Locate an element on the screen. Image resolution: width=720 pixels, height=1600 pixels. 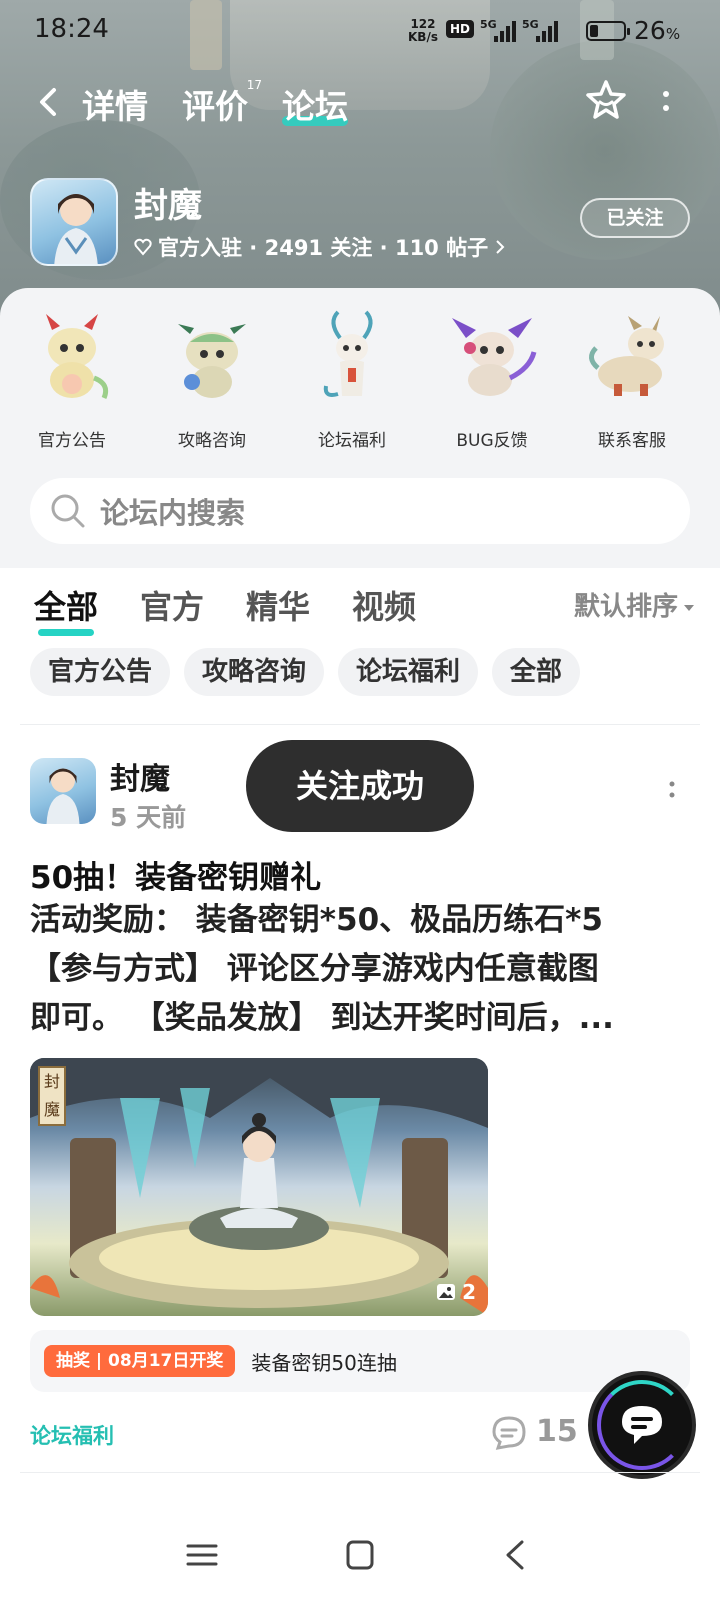
tab-forum: 论坛 is located at coordinates (315, 104).